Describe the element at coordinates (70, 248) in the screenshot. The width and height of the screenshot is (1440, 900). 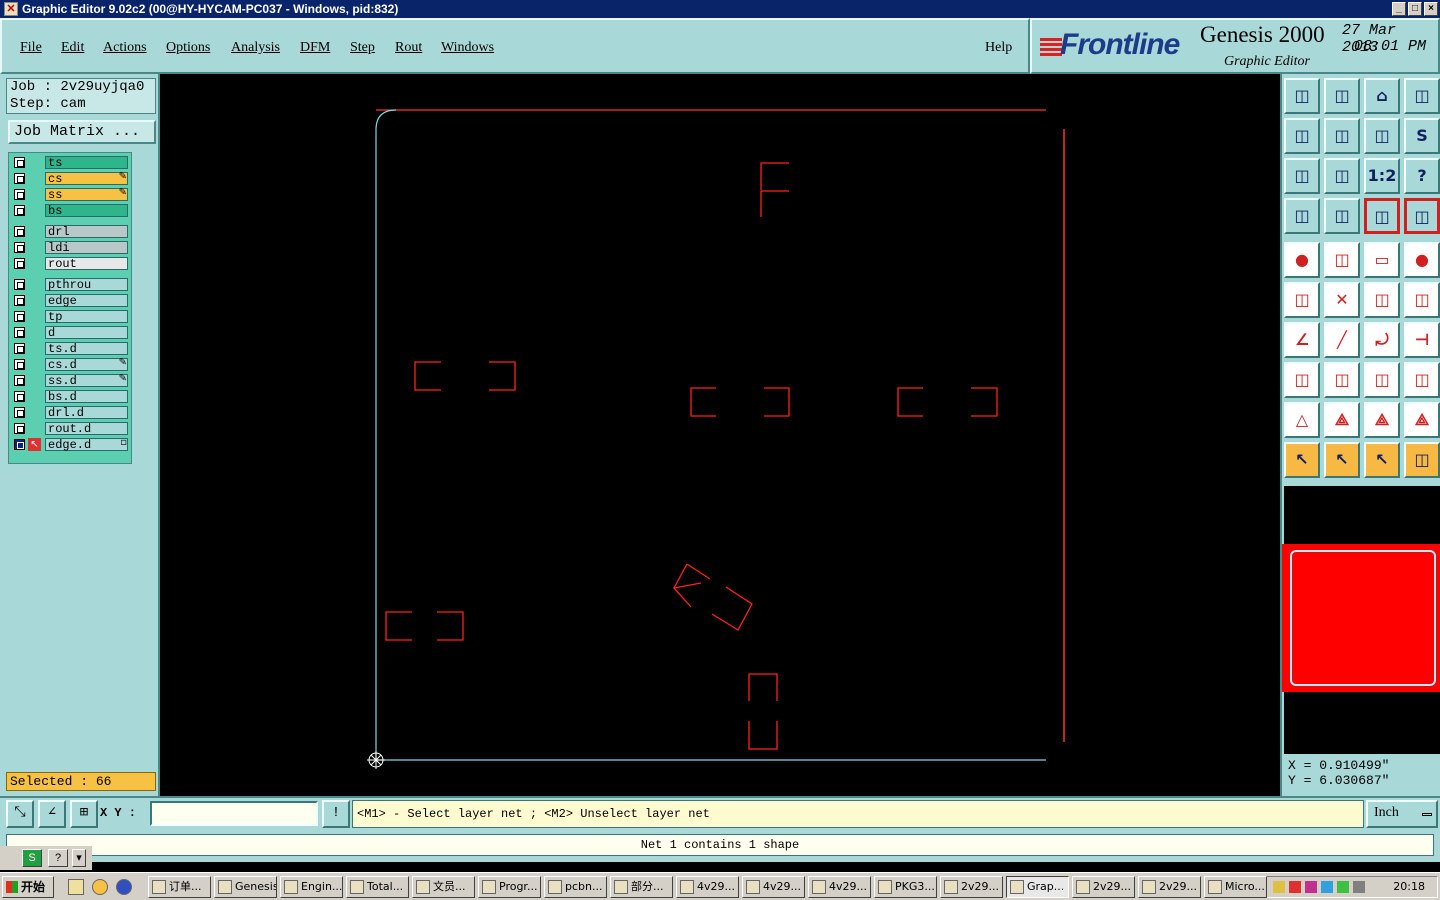
I see `layer-row-ldi: ldi` at that location.